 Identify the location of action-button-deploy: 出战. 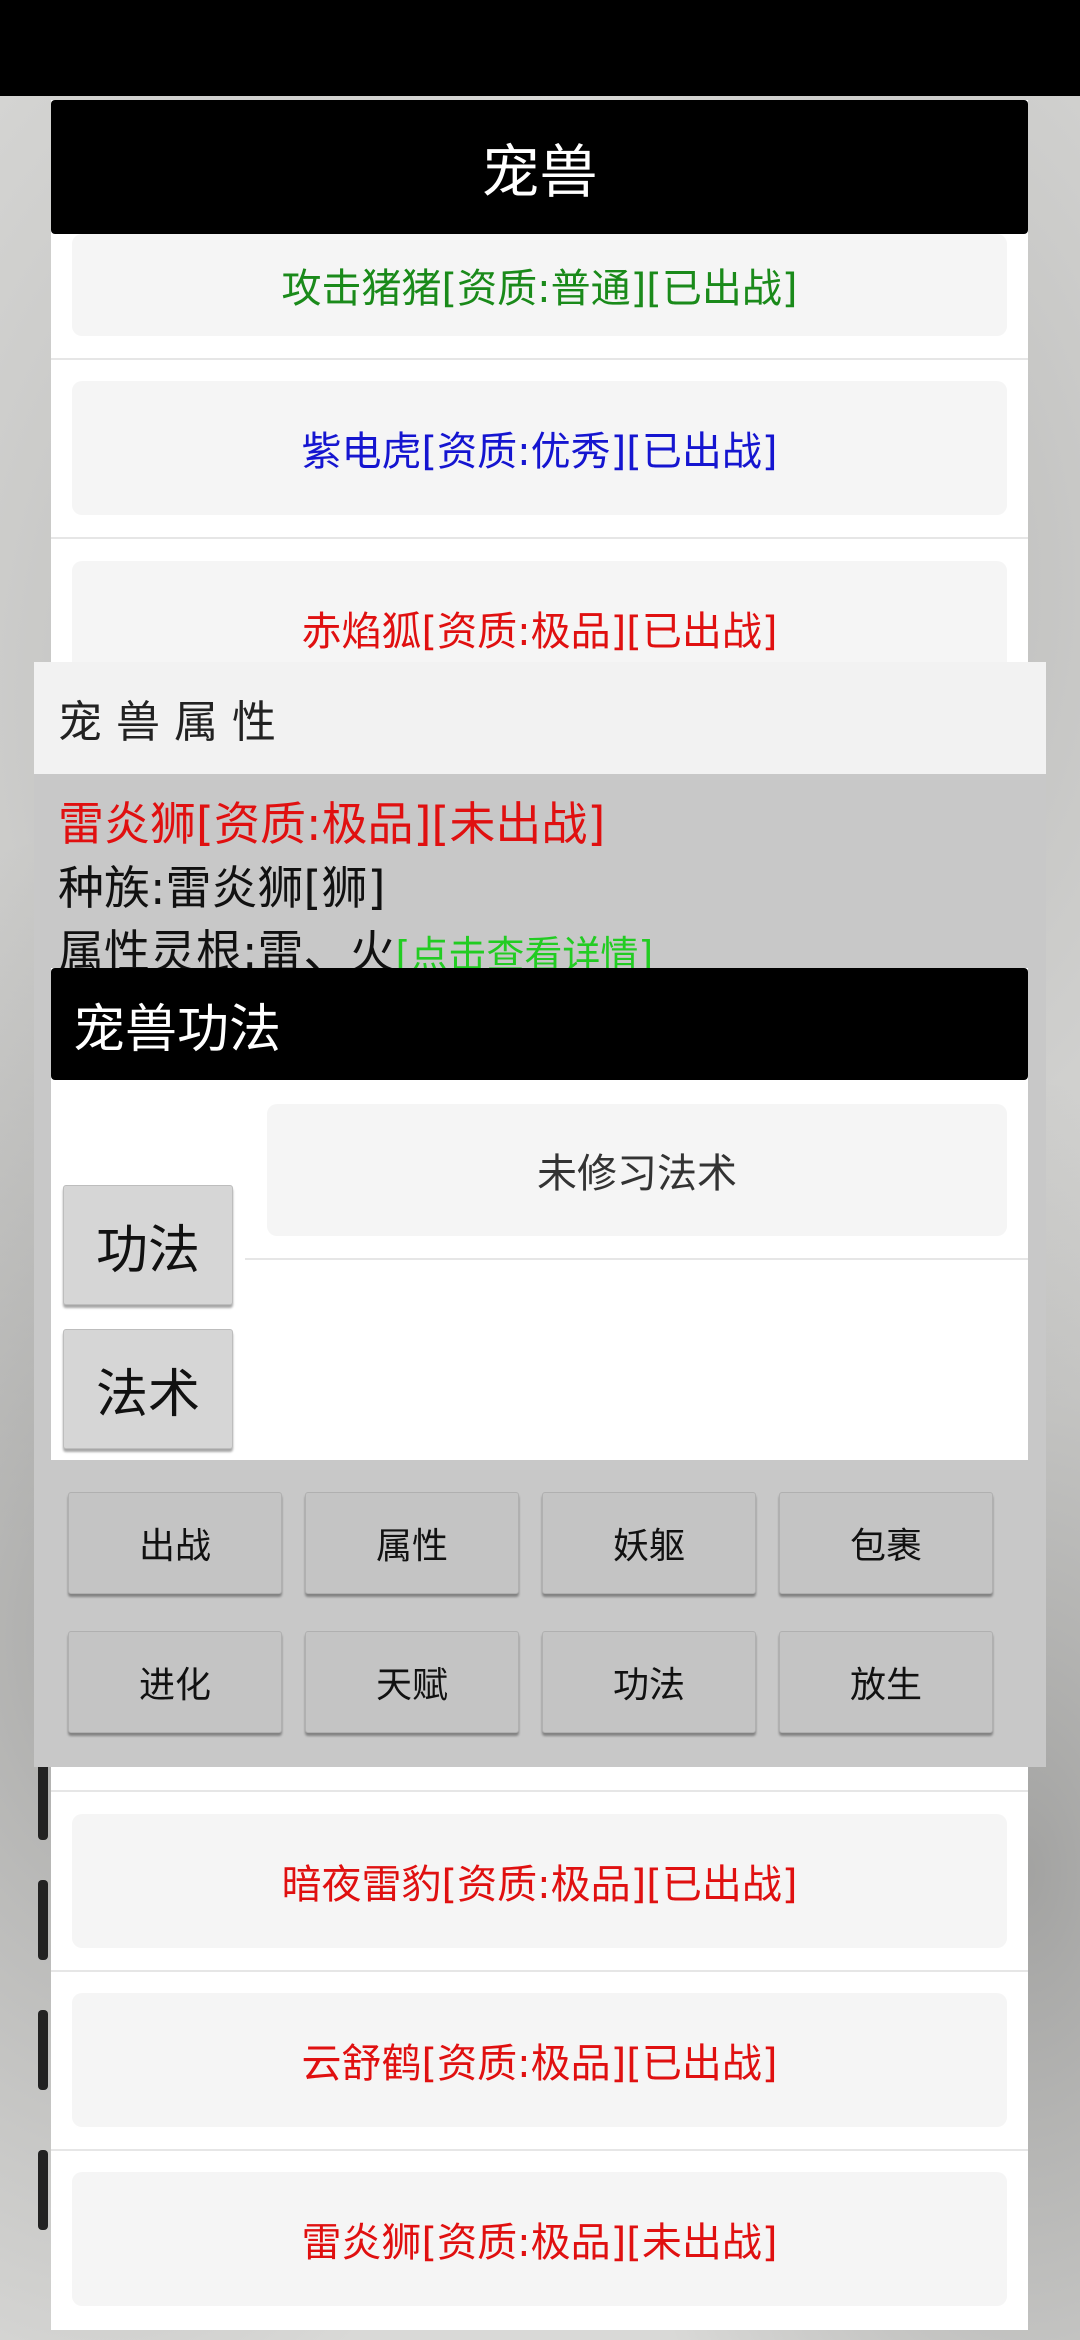
(175, 1543).